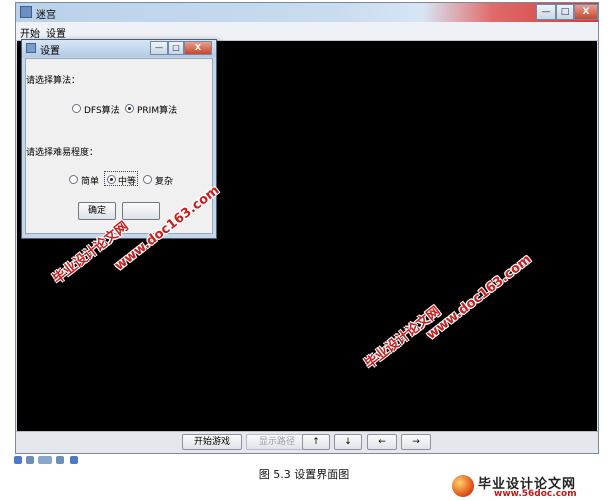  I want to click on move-down-button: ↓, so click(348, 442).